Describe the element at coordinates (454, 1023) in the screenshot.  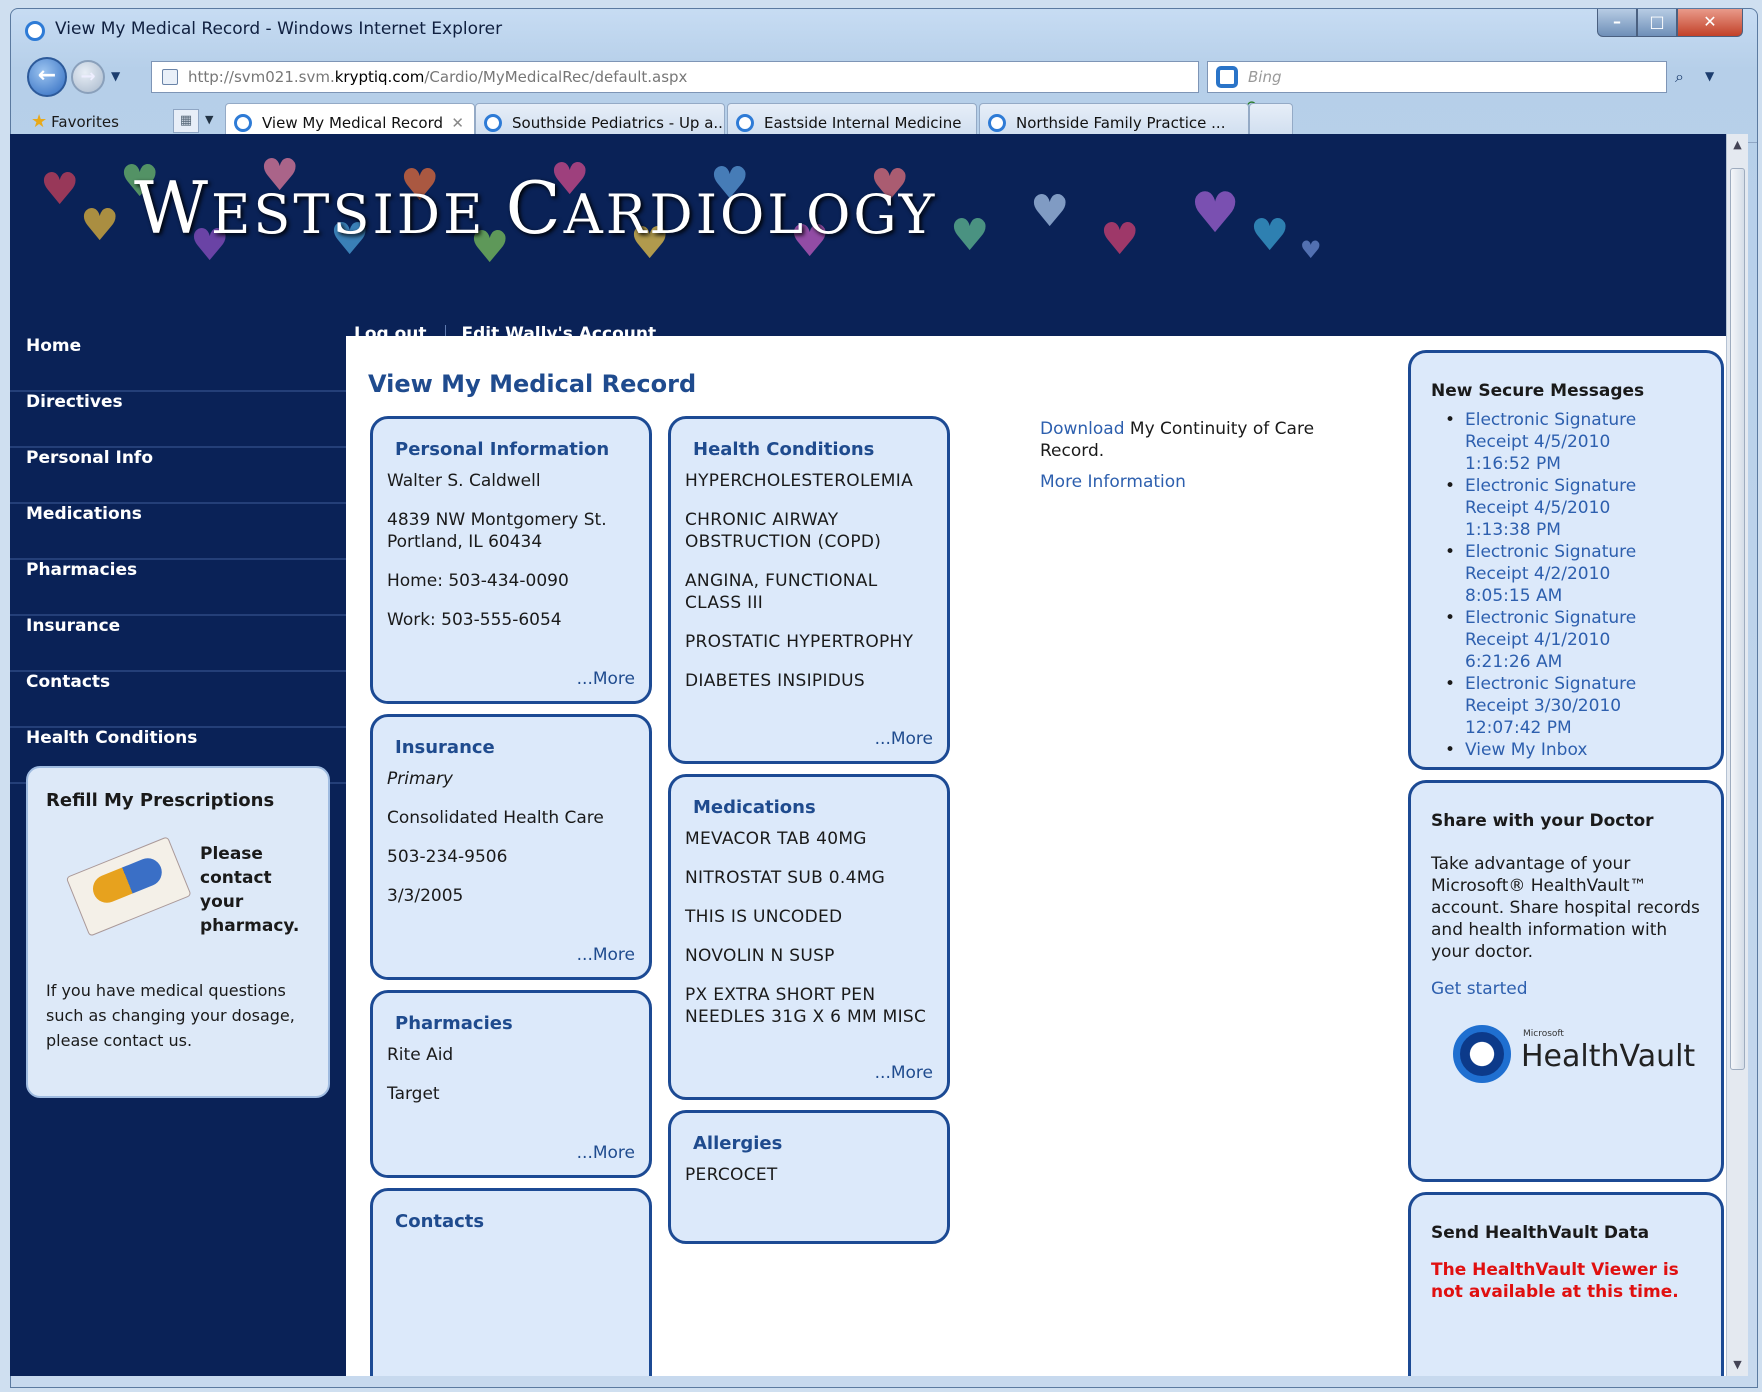
I see `card-title: Pharmacies` at that location.